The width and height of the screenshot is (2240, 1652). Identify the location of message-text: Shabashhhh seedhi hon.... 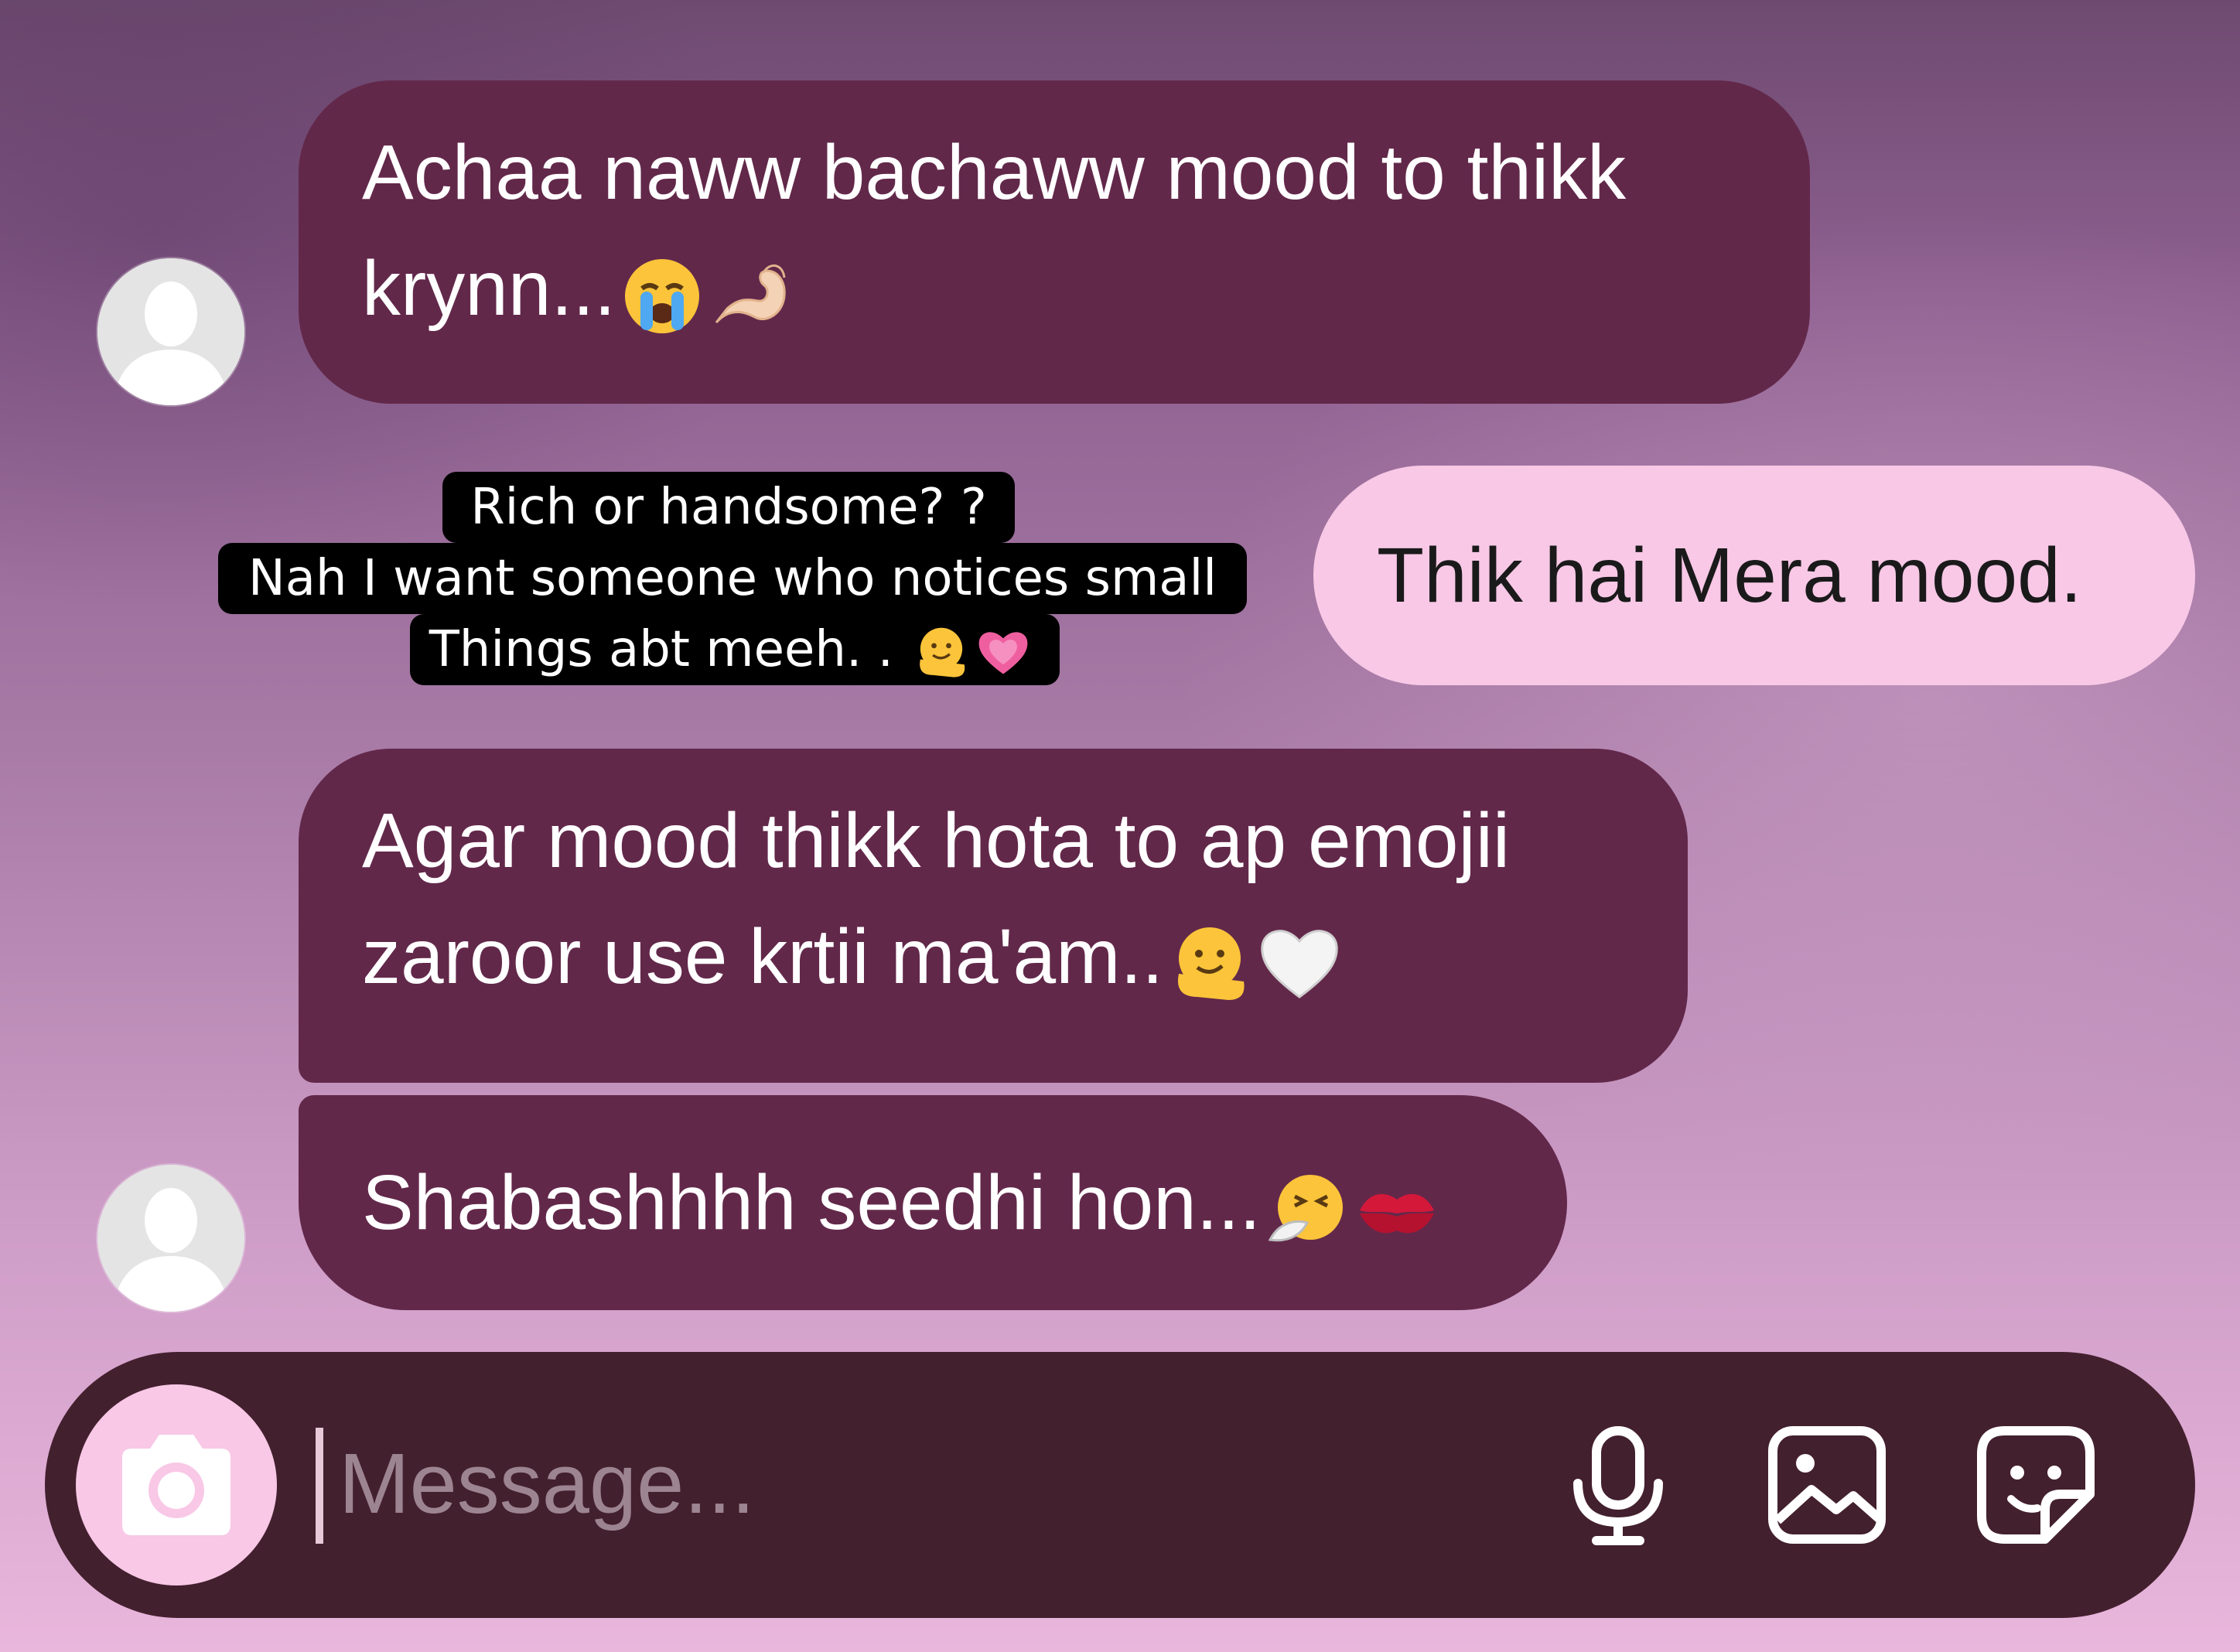
(812, 1202).